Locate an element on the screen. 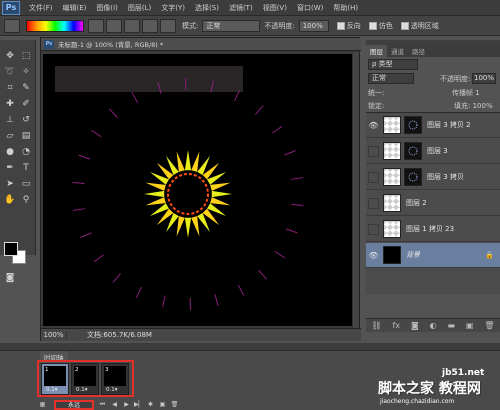 The height and width of the screenshot is (410, 500). magic-wand-tool-icon: ✧ is located at coordinates (26, 72).